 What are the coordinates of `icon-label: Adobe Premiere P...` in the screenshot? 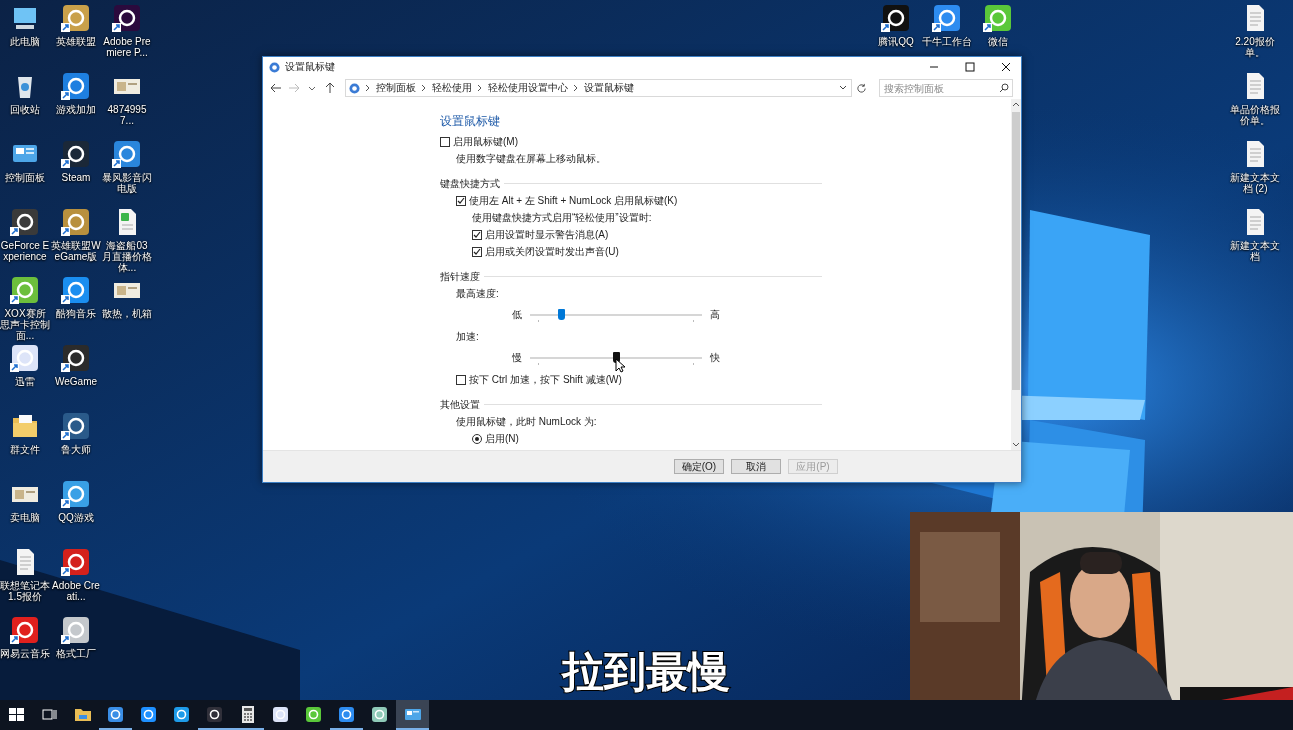 It's located at (127, 47).